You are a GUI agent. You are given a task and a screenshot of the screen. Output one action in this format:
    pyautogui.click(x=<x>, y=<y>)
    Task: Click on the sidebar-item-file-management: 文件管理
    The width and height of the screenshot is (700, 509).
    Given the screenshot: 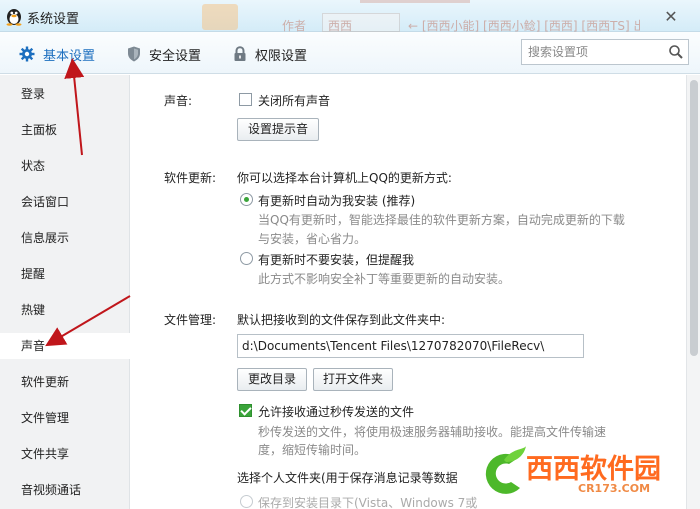 What is the action you would take?
    pyautogui.click(x=65, y=418)
    